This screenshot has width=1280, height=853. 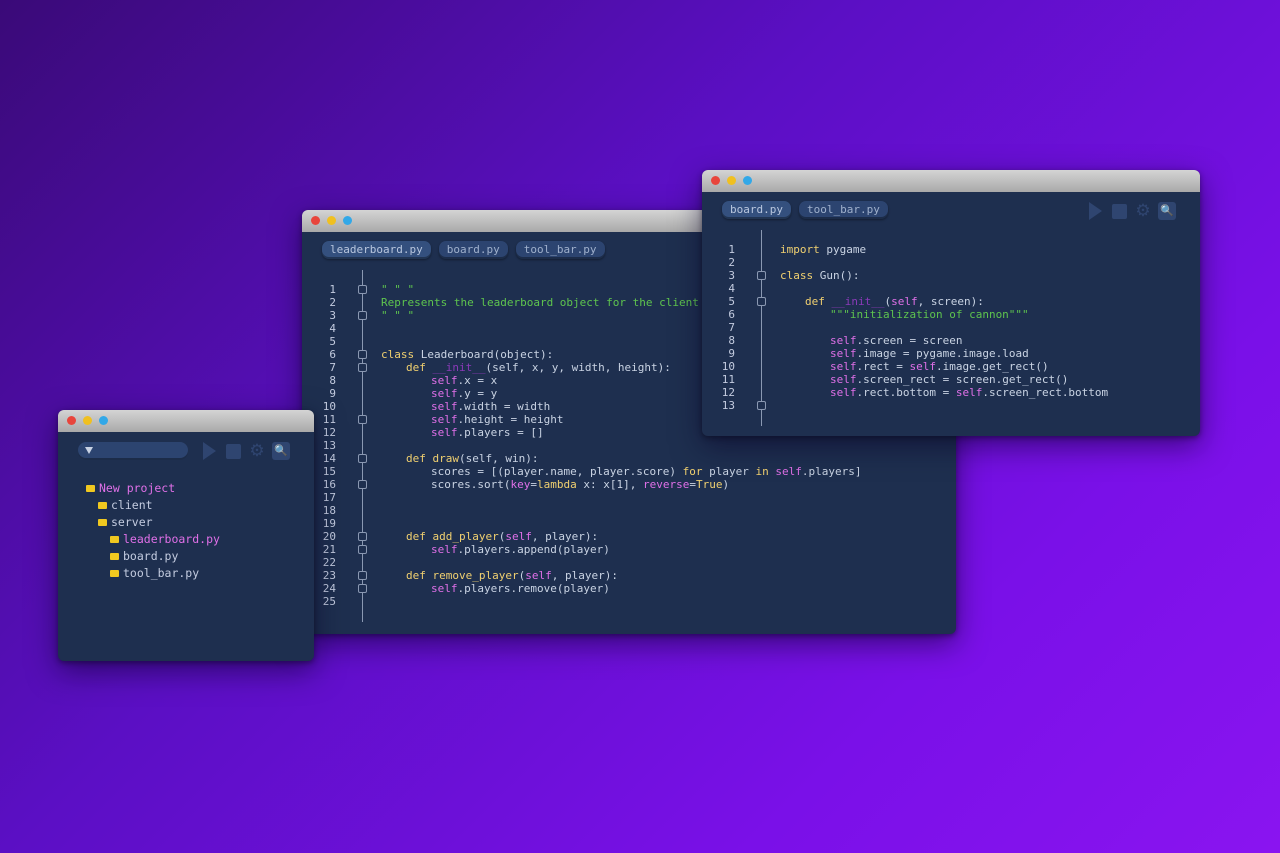 I want to click on code-token: .rect =, so click(x=883, y=366).